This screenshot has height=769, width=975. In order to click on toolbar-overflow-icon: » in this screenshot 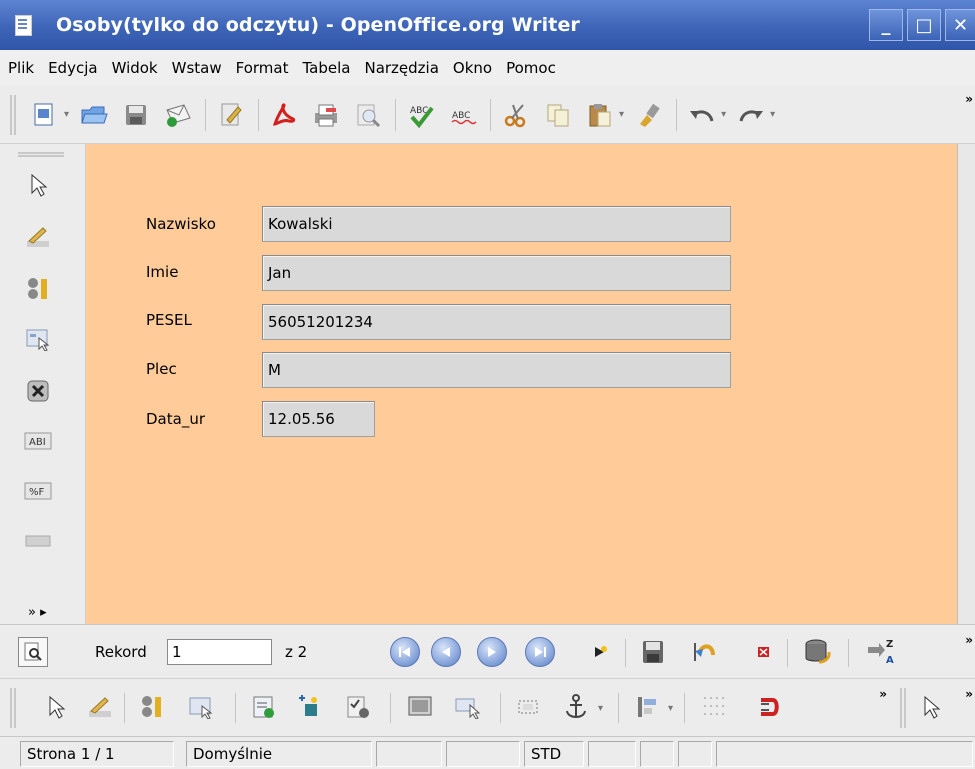, I will do `click(969, 99)`.